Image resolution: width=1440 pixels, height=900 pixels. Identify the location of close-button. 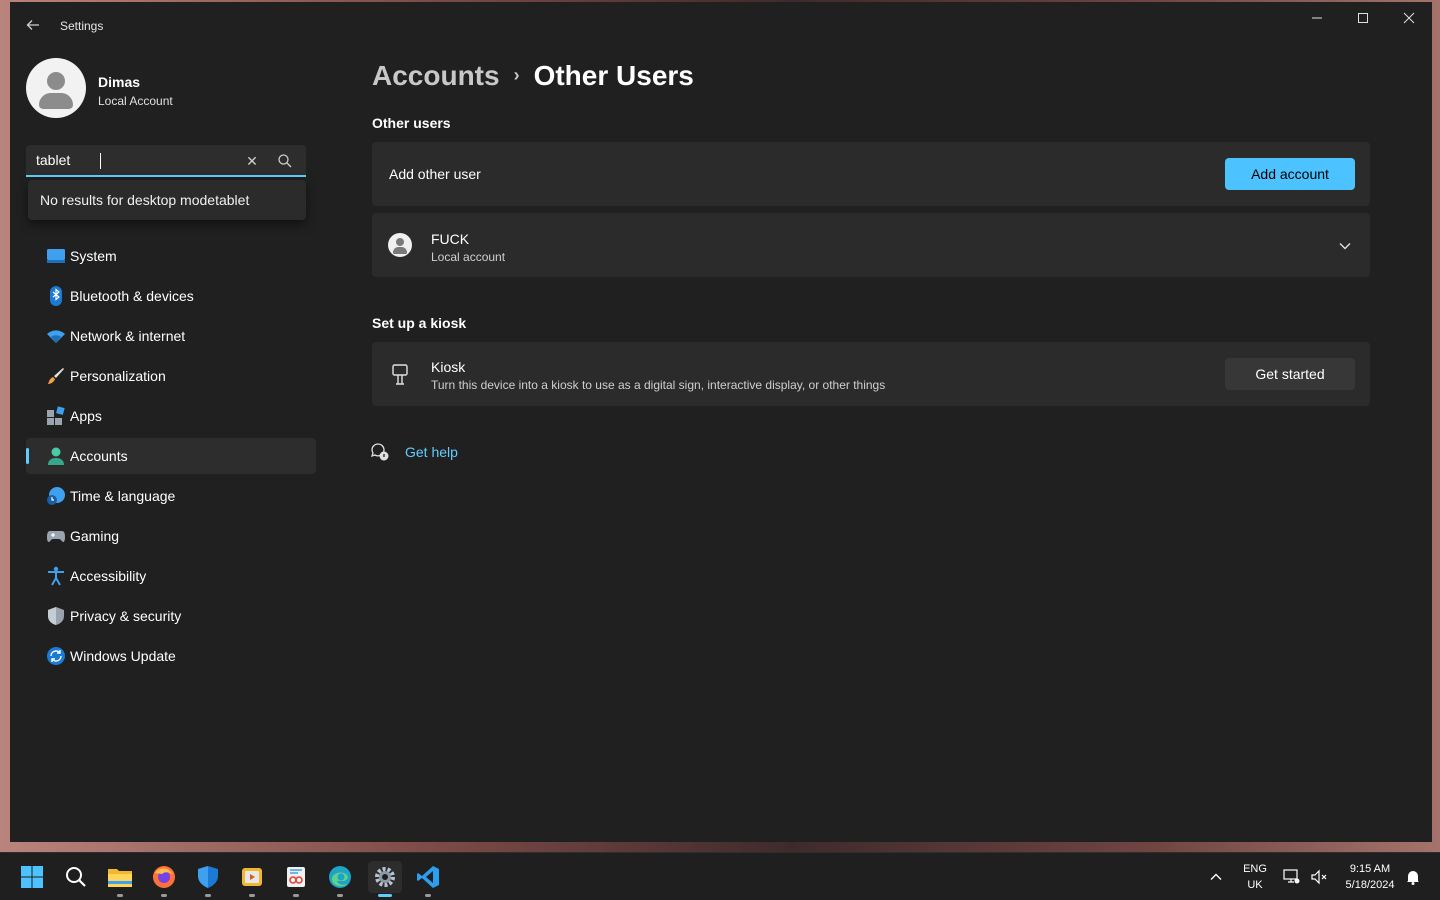
(1409, 18).